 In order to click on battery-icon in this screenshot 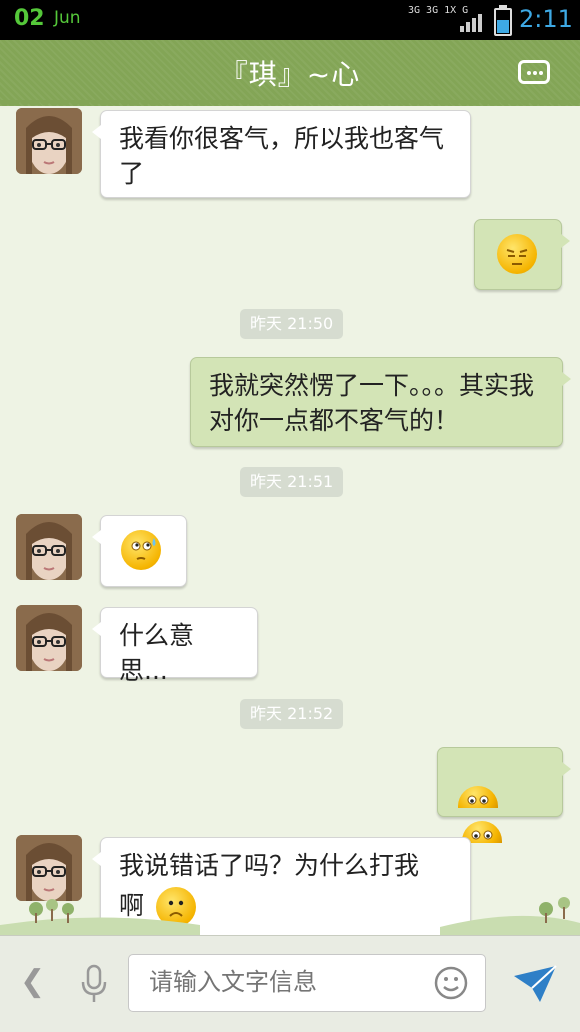, I will do `click(503, 20)`.